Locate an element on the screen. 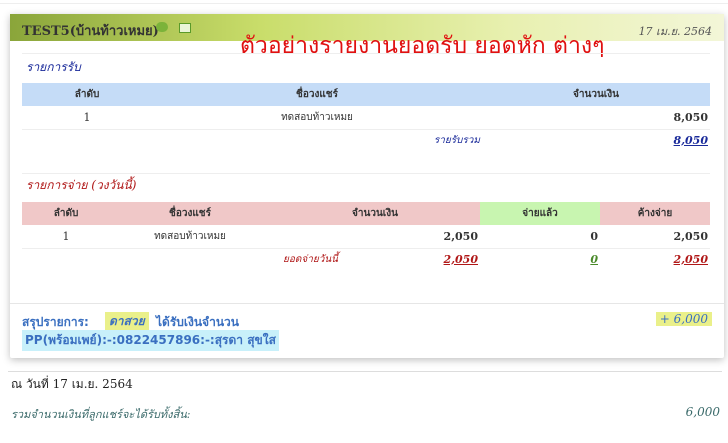 The width and height of the screenshot is (728, 443). chat-icon is located at coordinates (162, 27).